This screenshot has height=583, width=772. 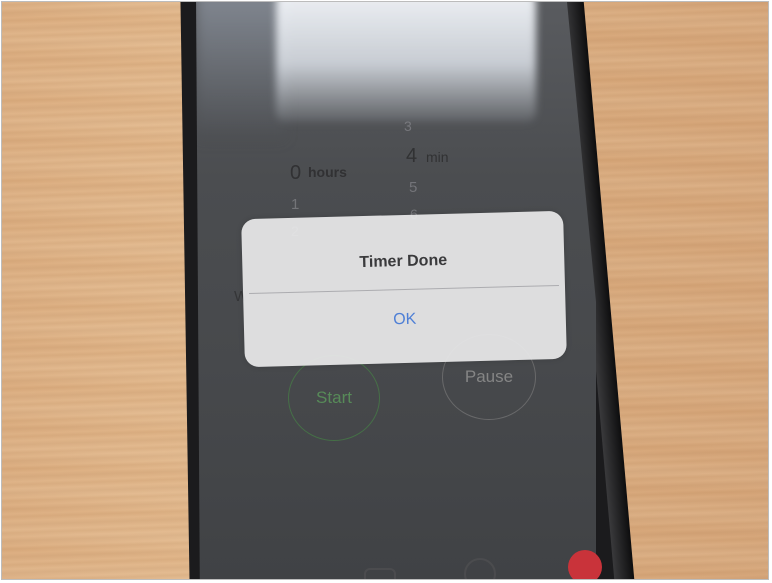 What do you see at coordinates (295, 173) in the screenshot?
I see `hours-value: 0` at bounding box center [295, 173].